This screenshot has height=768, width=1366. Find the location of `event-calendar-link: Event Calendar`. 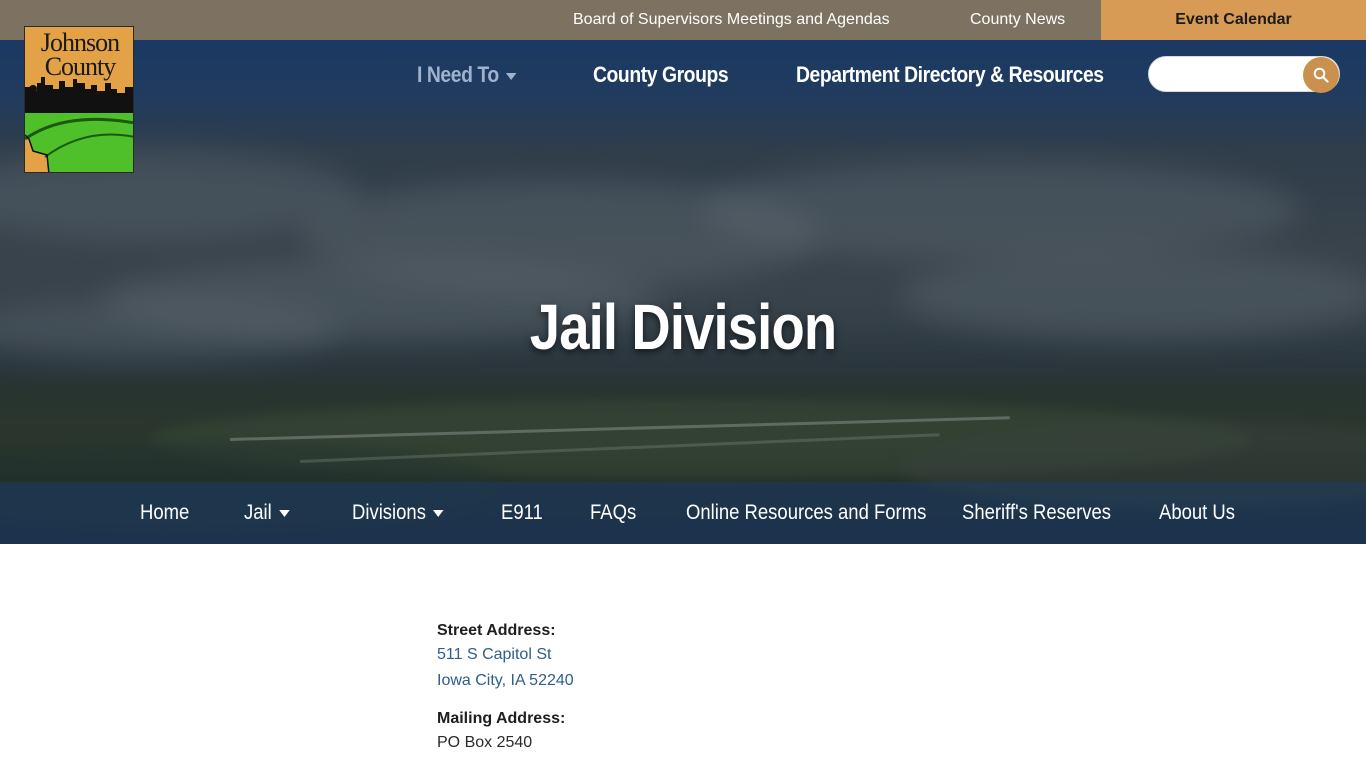

event-calendar-link: Event Calendar is located at coordinates (1233, 20).